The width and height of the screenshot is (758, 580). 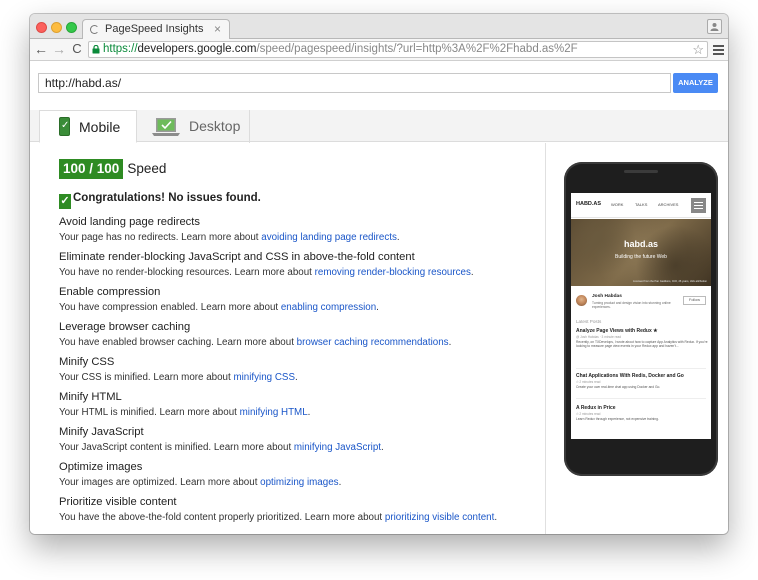 I want to click on menu-icon, so click(x=718, y=51).